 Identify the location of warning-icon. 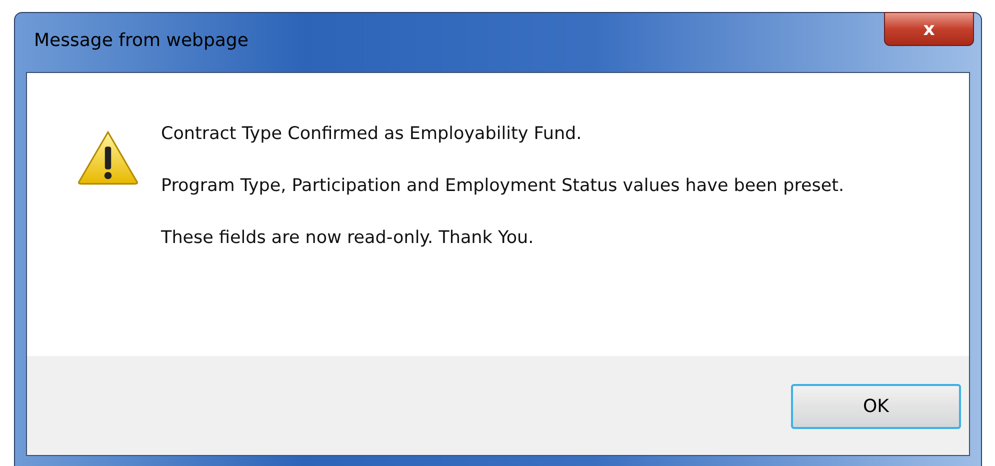
(108, 158).